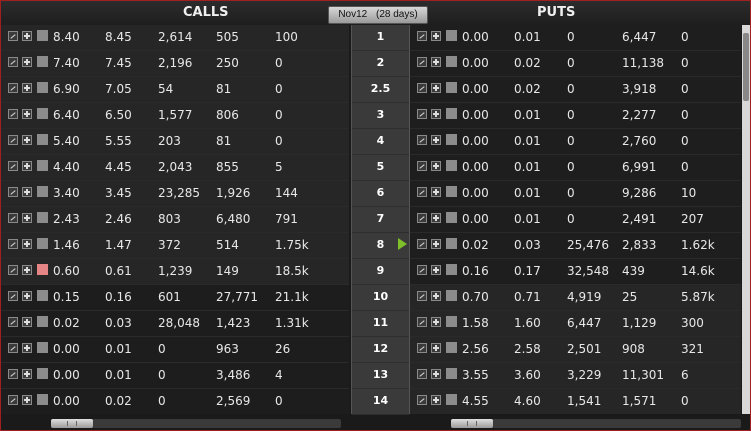 Image resolution: width=751 pixels, height=431 pixels. I want to click on calls-row: 3.40 3.45 23,285 1,926 144, so click(175, 194).